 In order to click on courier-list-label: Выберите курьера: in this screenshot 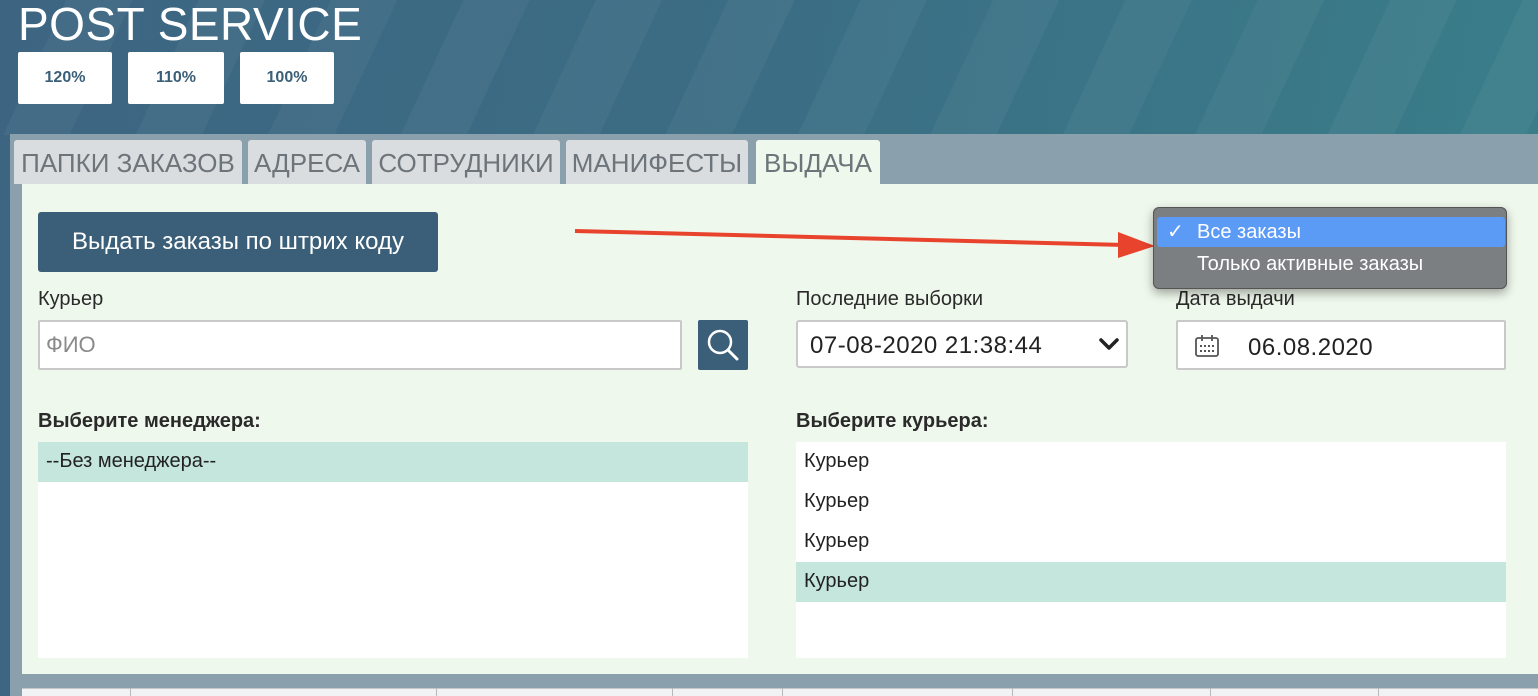, I will do `click(892, 421)`.